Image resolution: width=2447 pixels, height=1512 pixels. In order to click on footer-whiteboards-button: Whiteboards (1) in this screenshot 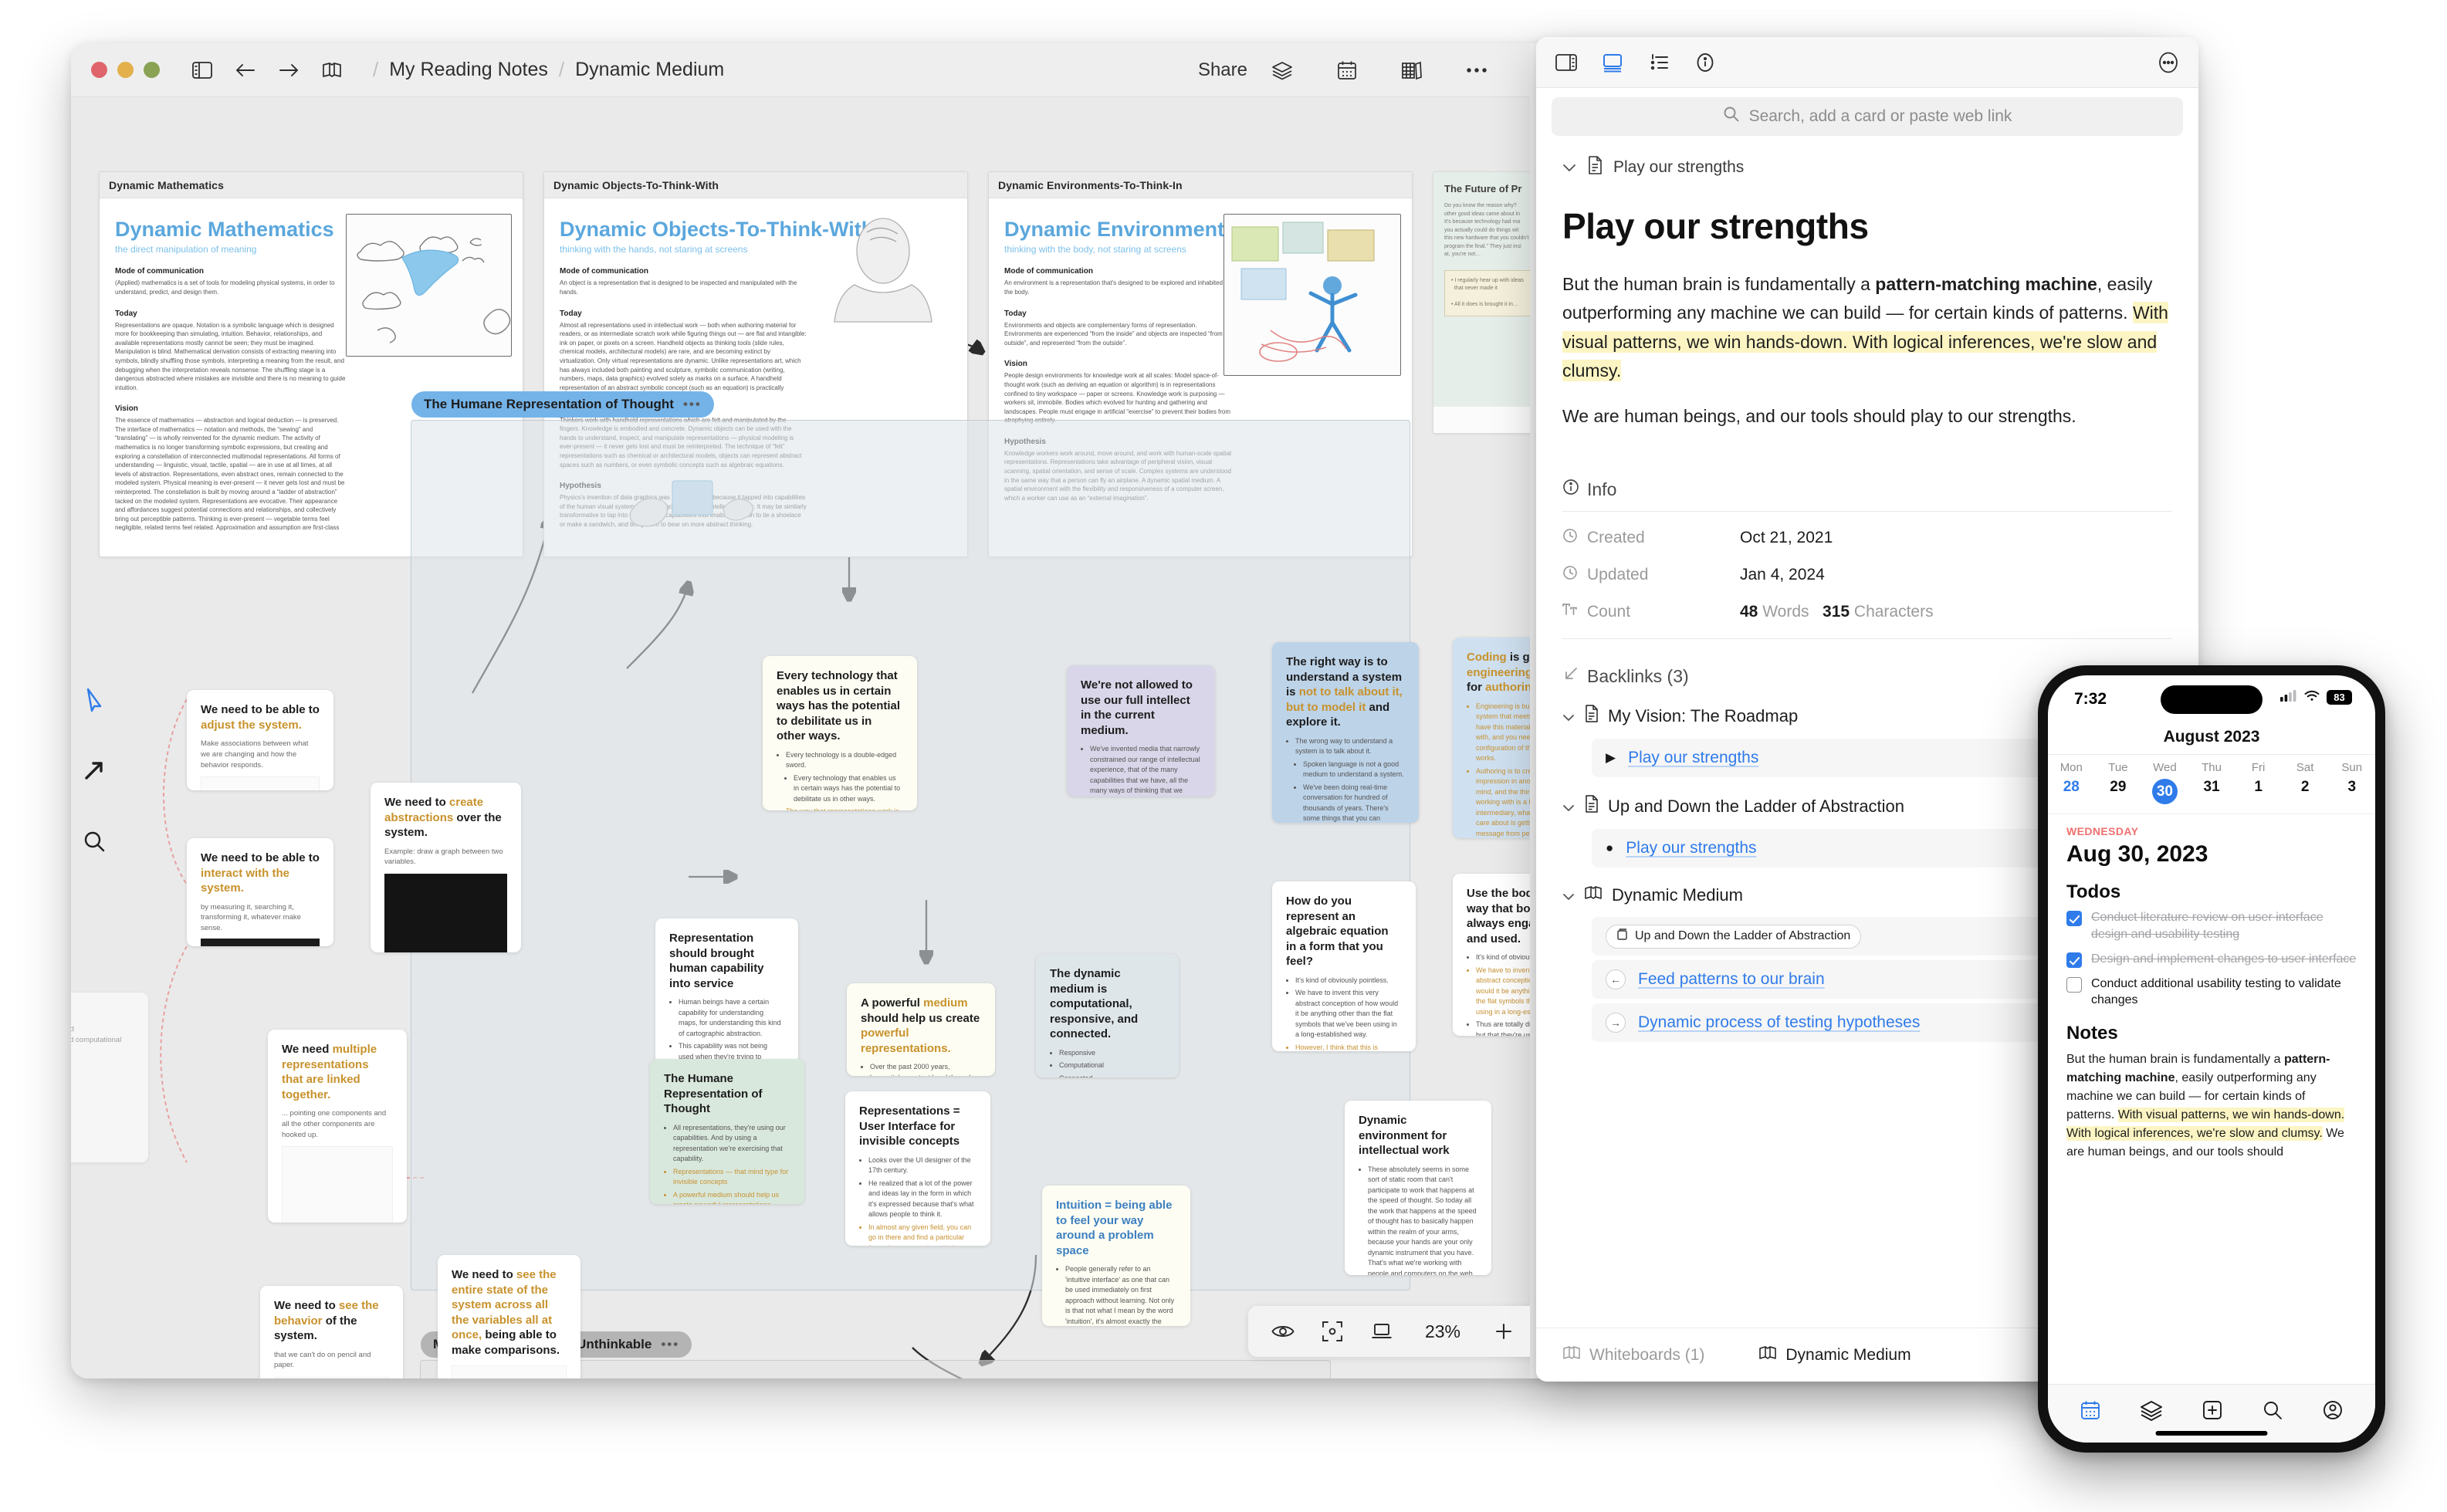, I will do `click(1633, 1355)`.